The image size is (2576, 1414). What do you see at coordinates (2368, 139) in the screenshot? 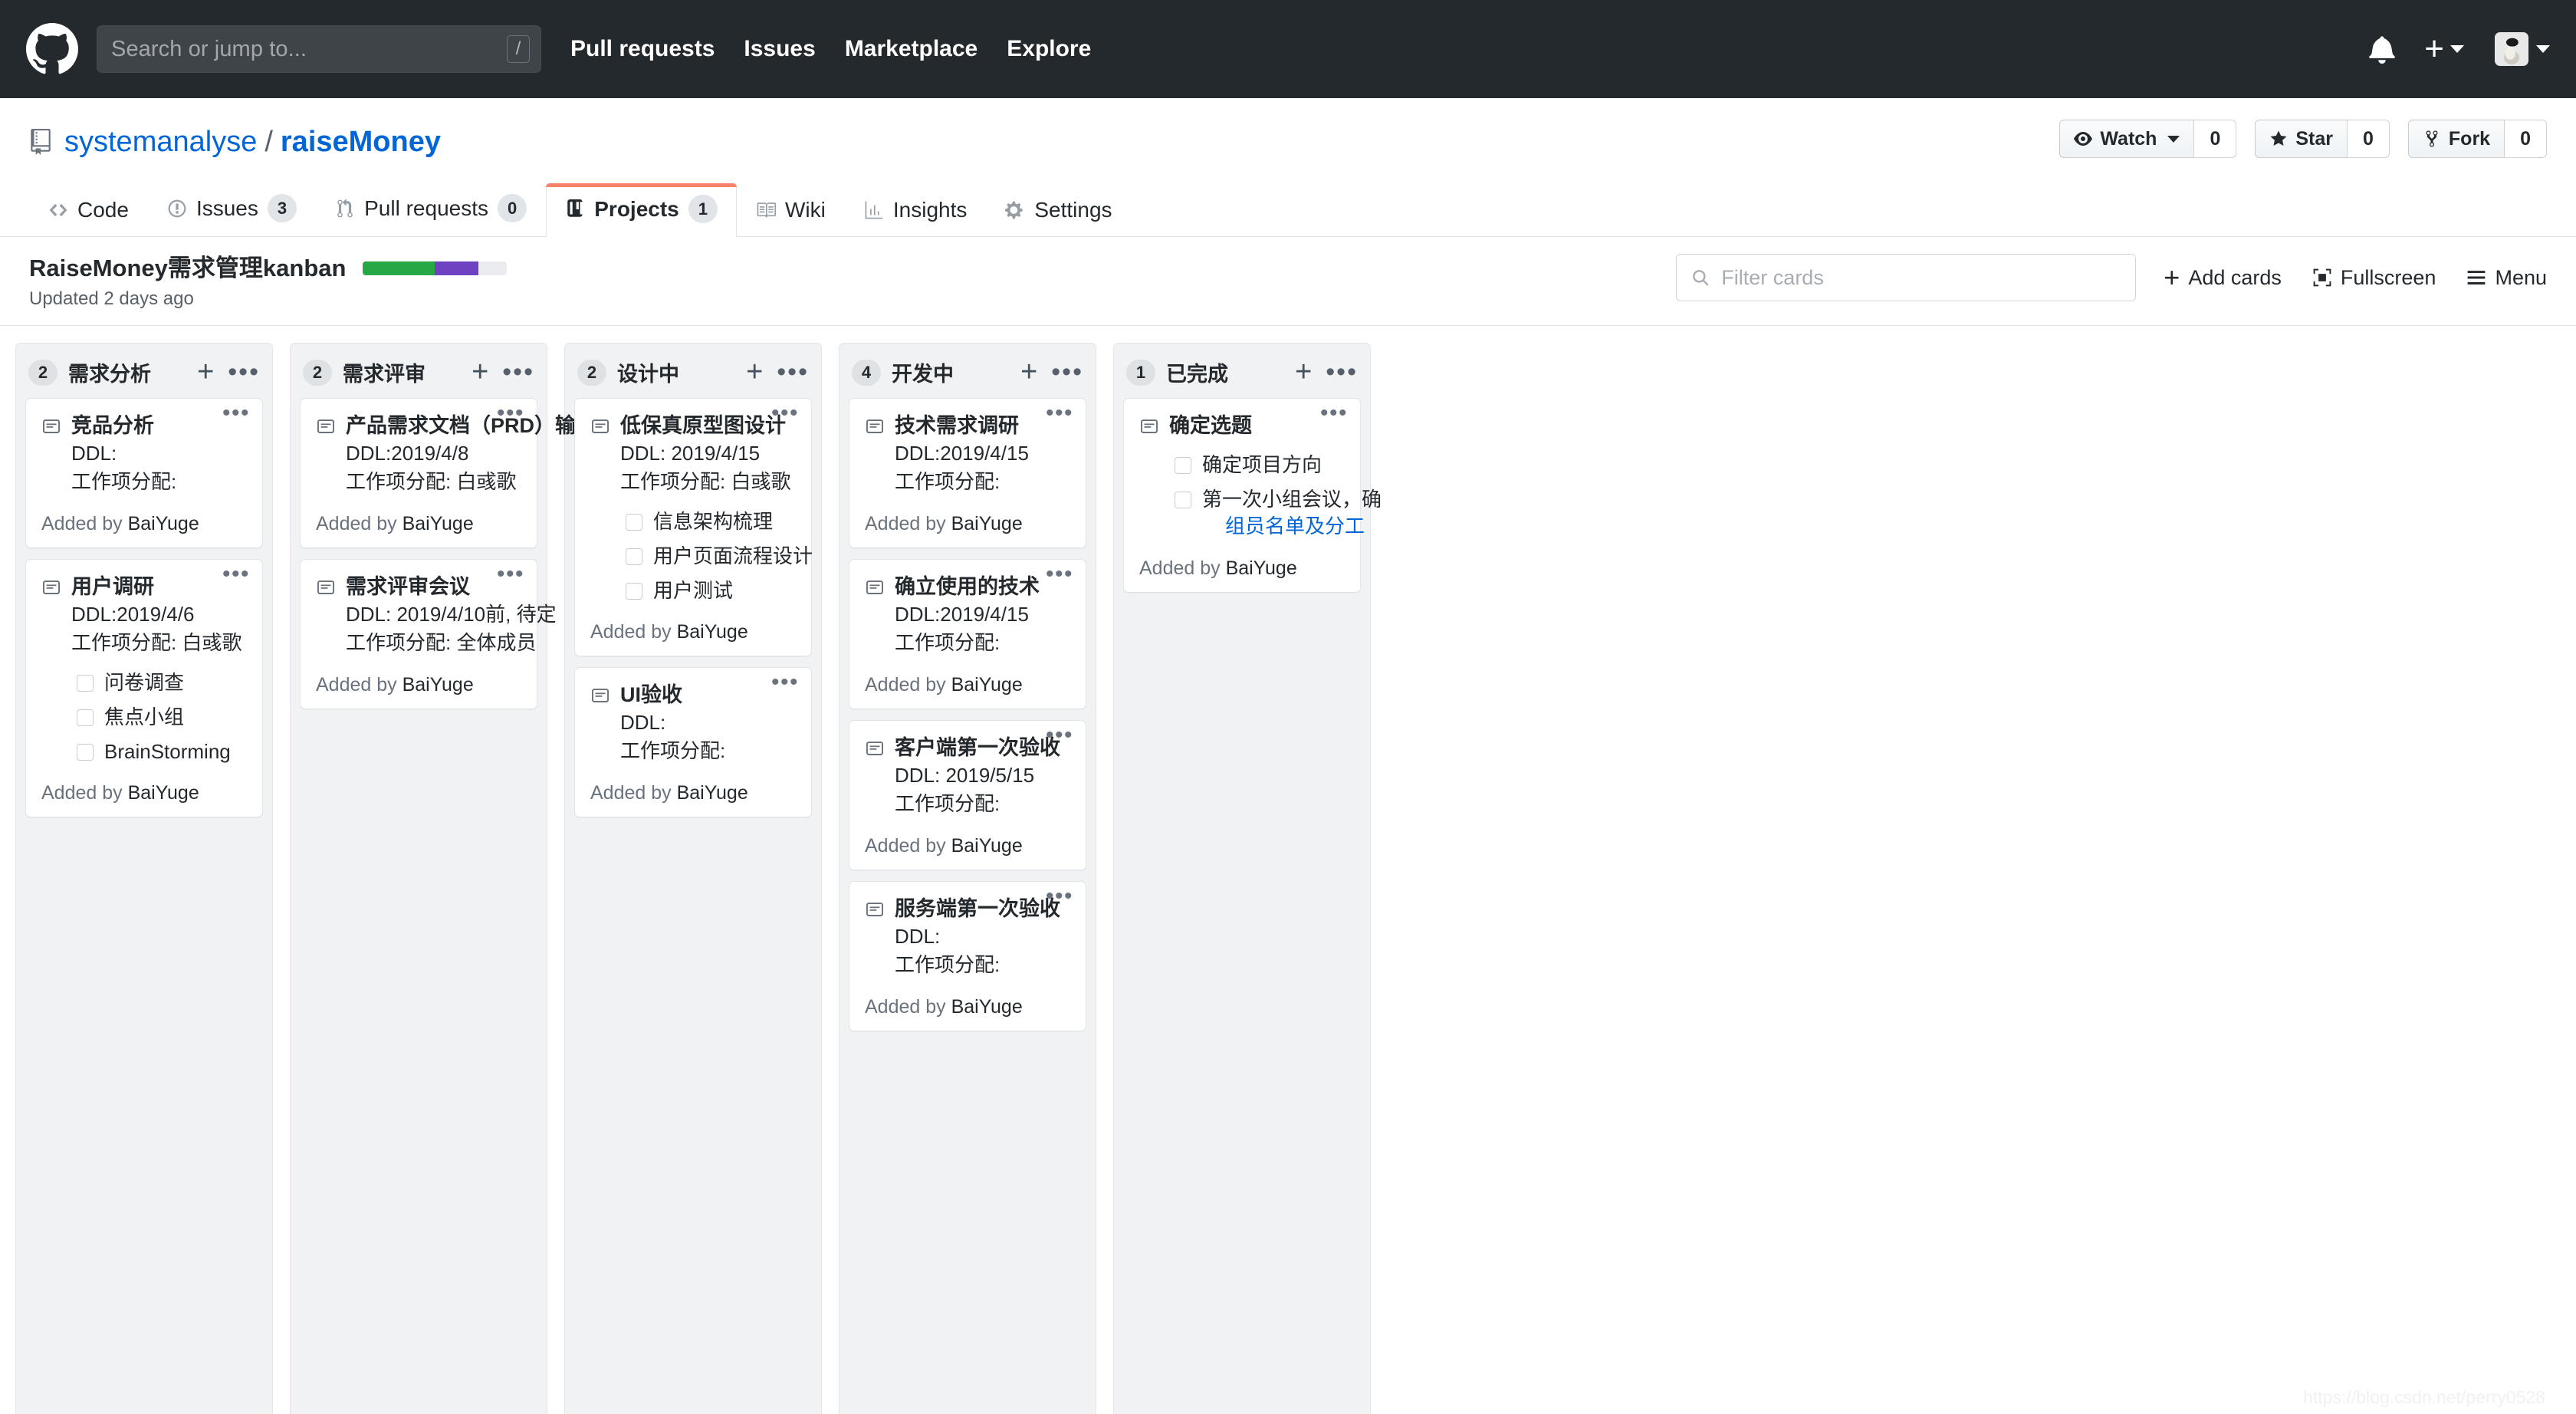
I see `star-count: 0` at bounding box center [2368, 139].